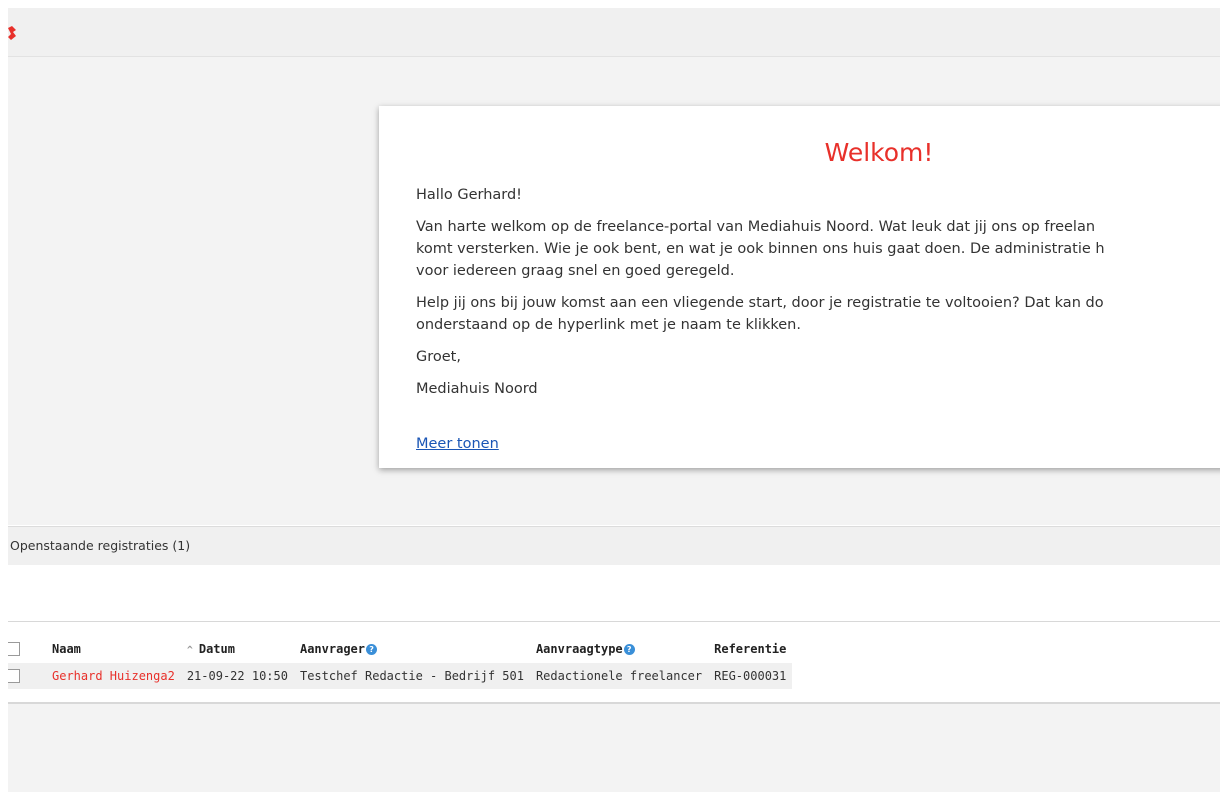 The image size is (1220, 792). What do you see at coordinates (14, 649) in the screenshot?
I see `select-all-checkbox` at bounding box center [14, 649].